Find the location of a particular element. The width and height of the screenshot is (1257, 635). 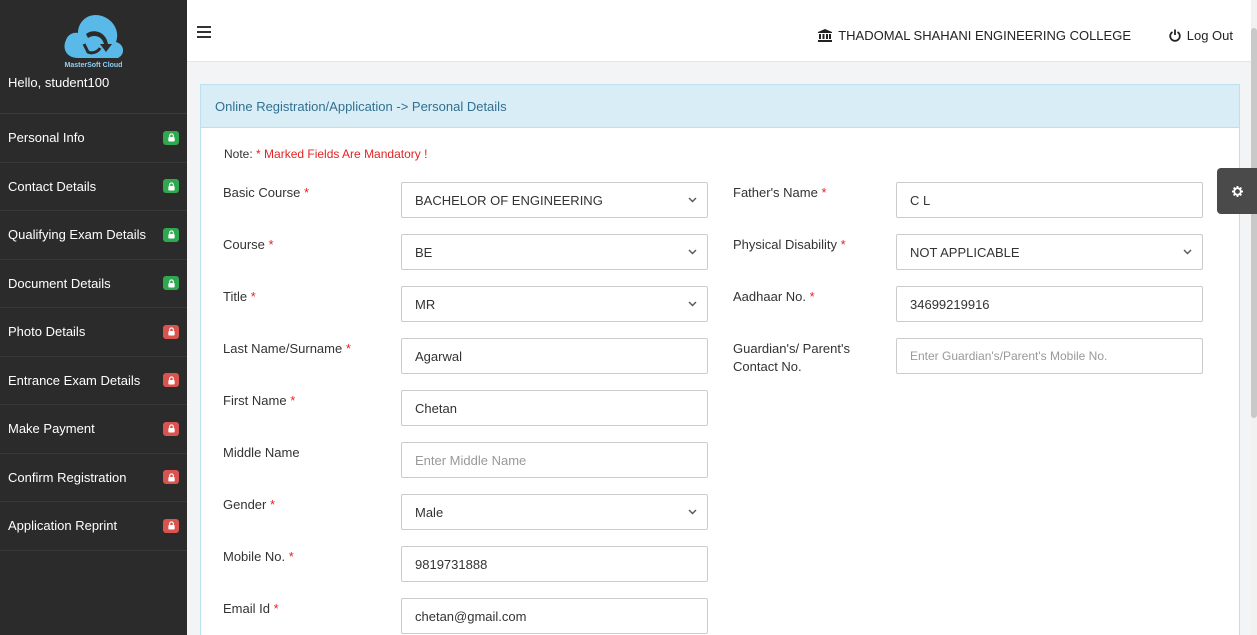

sidebar-item-application-reprint: Application Reprint is located at coordinates (93, 526).